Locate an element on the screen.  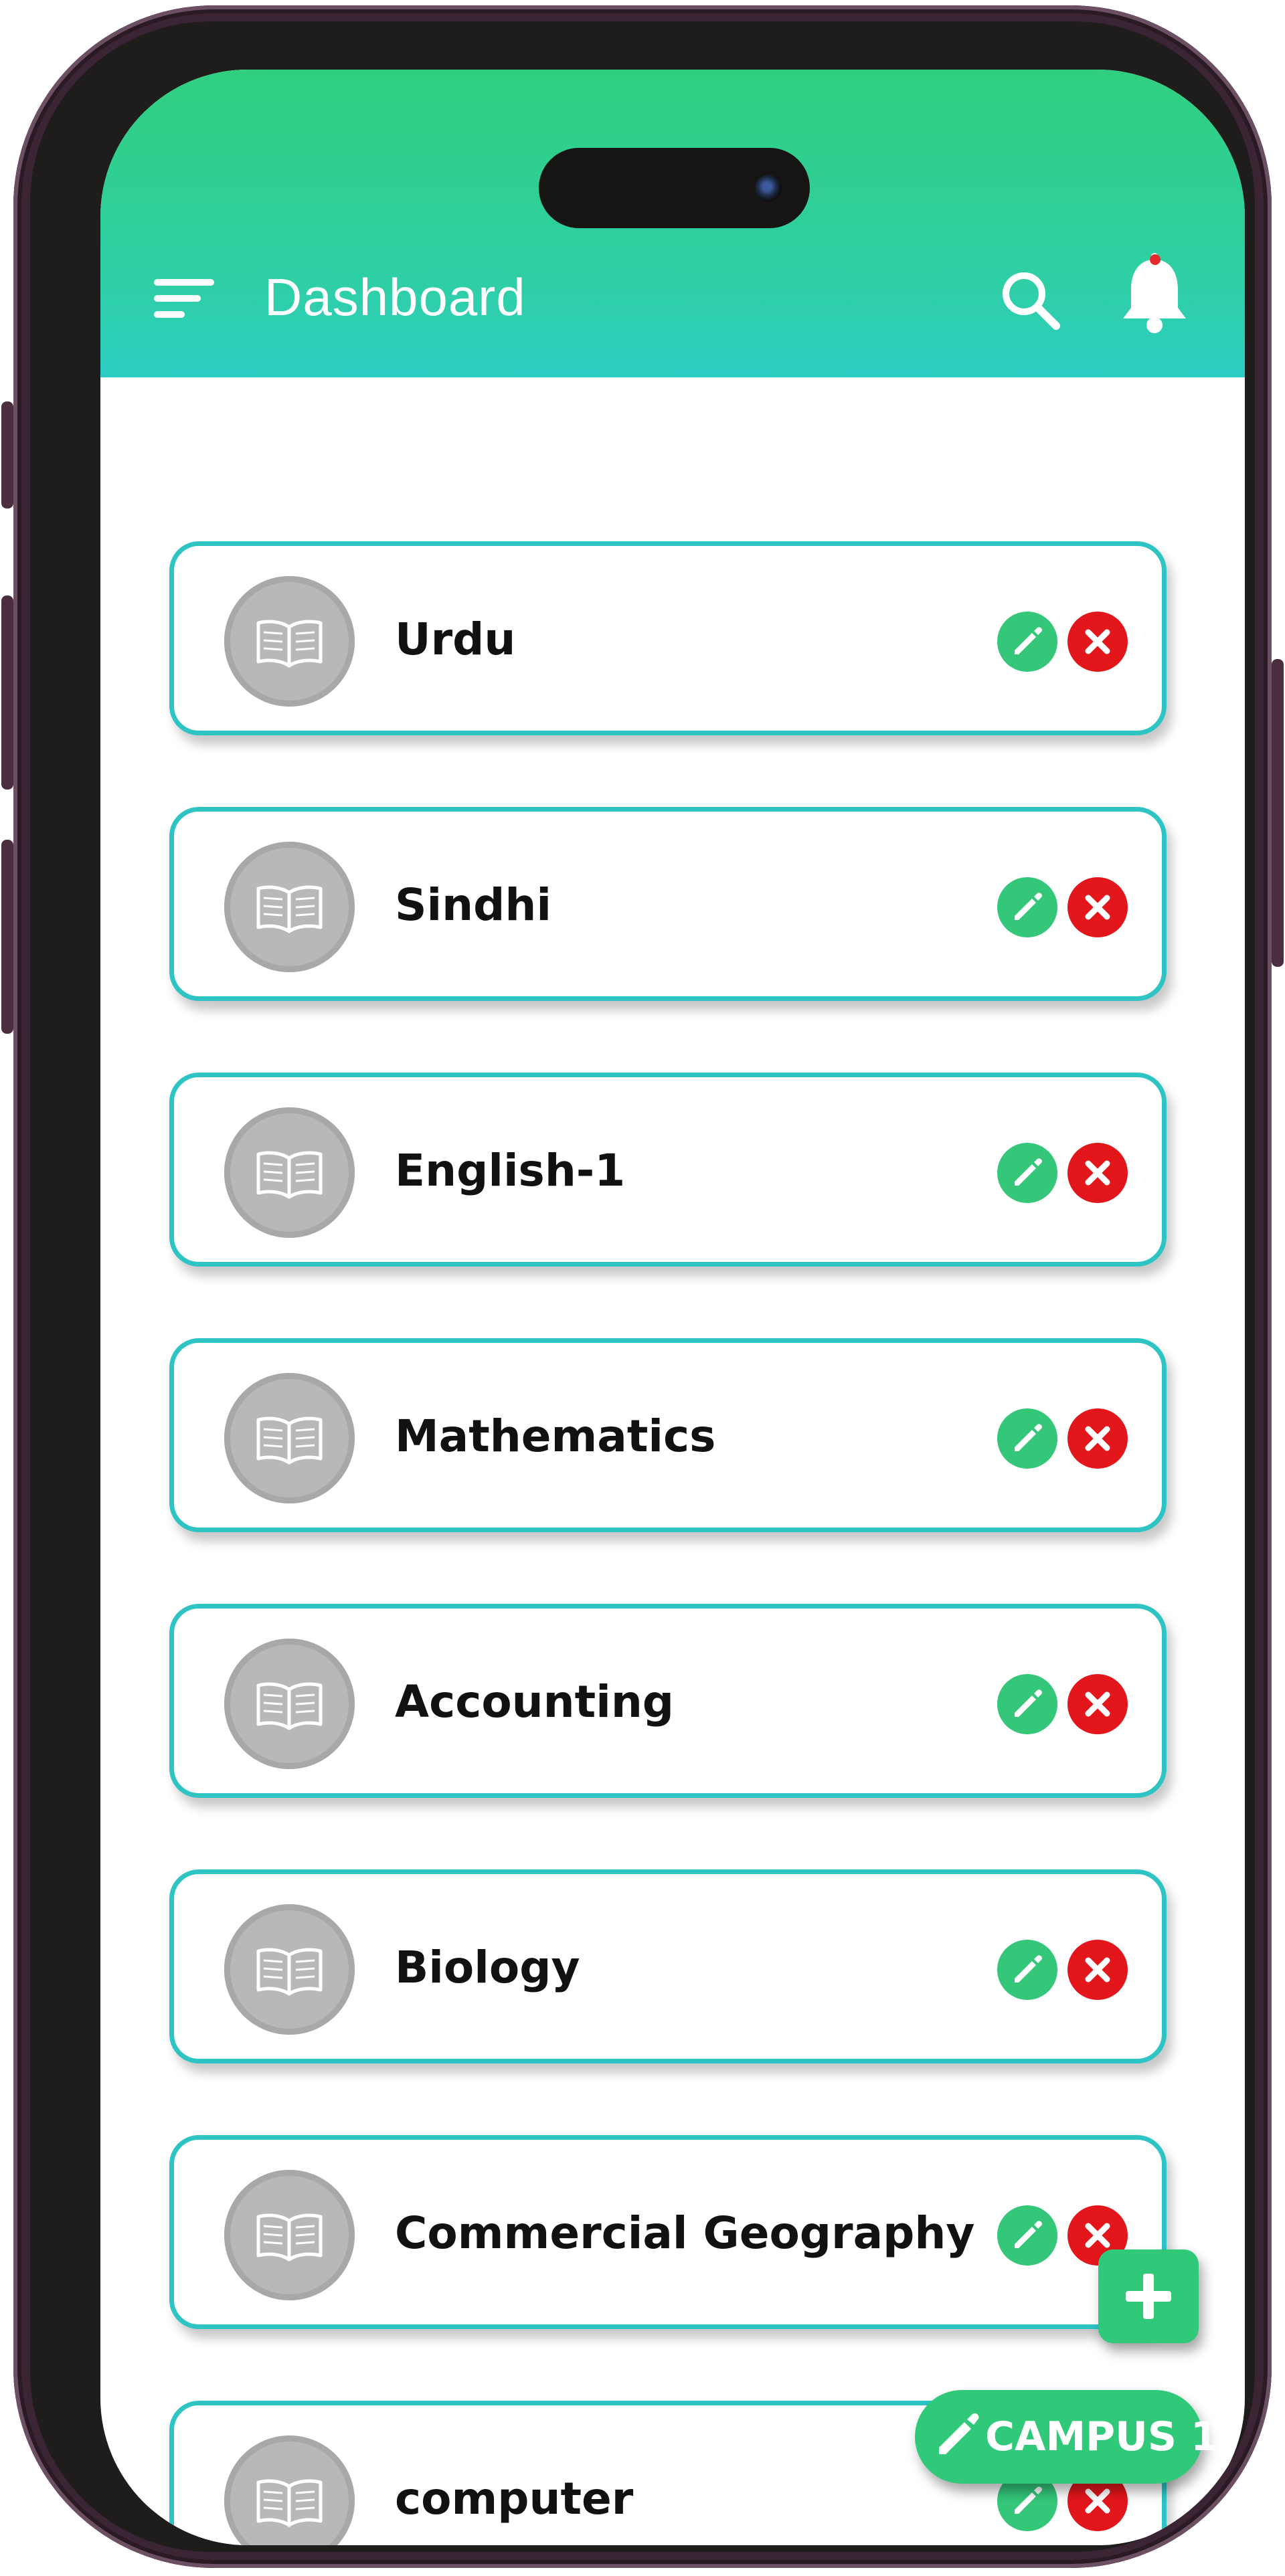
side-button-power is located at coordinates (1278, 813).